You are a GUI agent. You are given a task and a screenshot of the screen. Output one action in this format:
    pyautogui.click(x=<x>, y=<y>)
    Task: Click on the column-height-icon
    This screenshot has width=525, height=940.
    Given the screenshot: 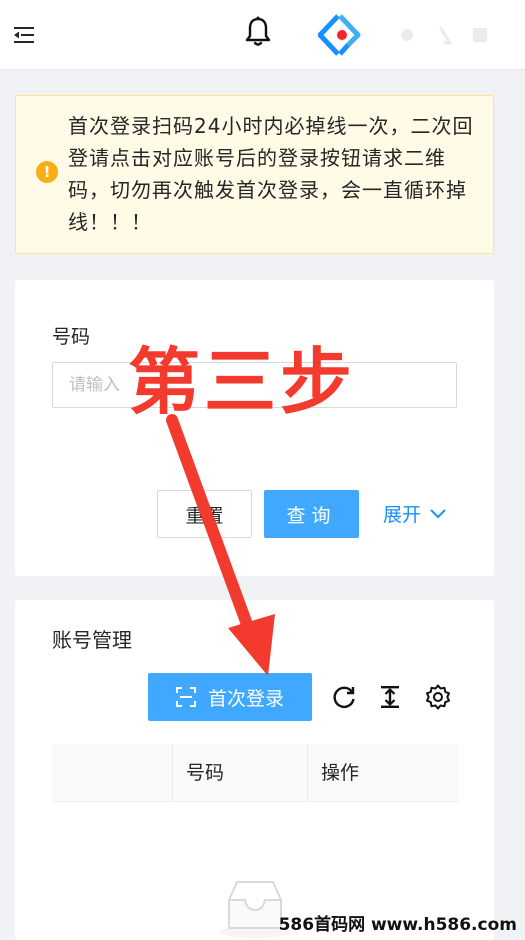 What is the action you would take?
    pyautogui.click(x=390, y=697)
    